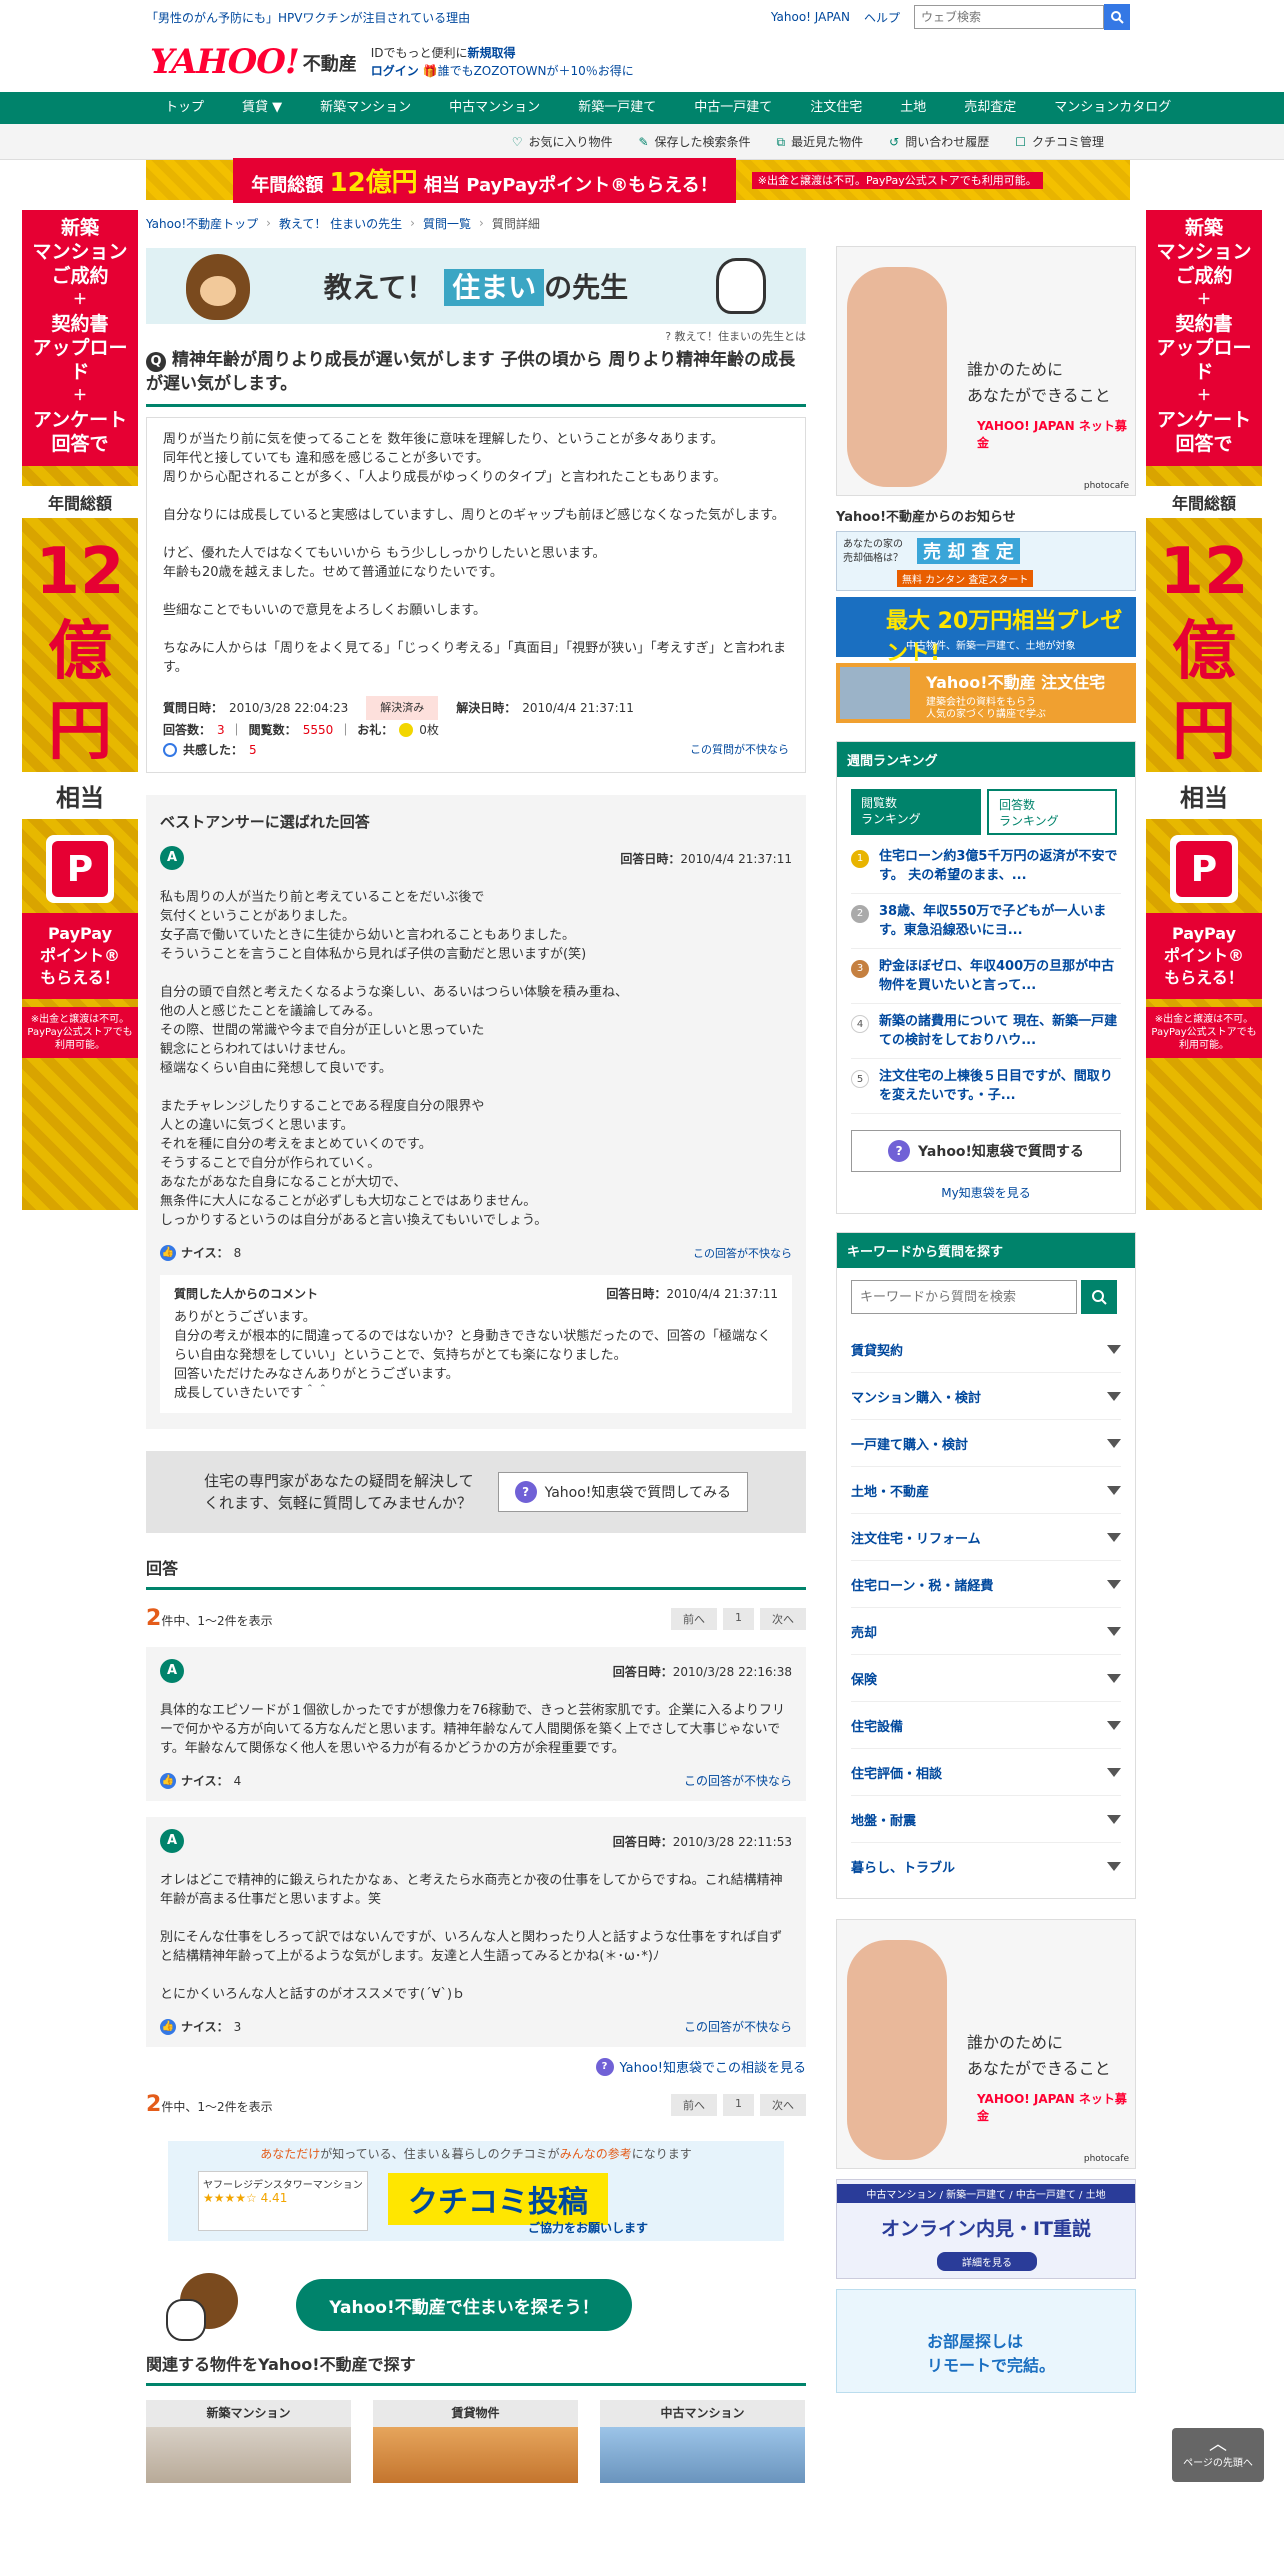  Describe the element at coordinates (739, 750) in the screenshot. I see `question-report-link: この質問が不快なら` at that location.